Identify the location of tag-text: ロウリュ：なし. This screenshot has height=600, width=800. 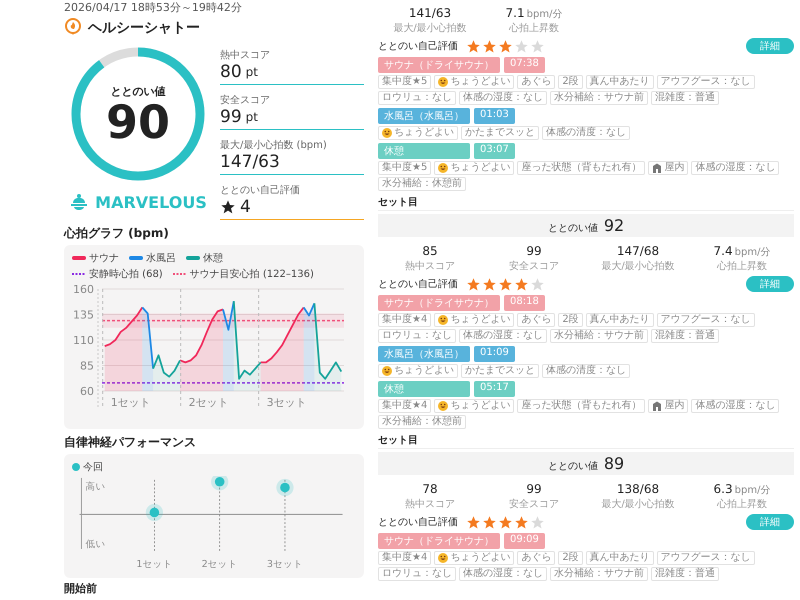
(417, 336).